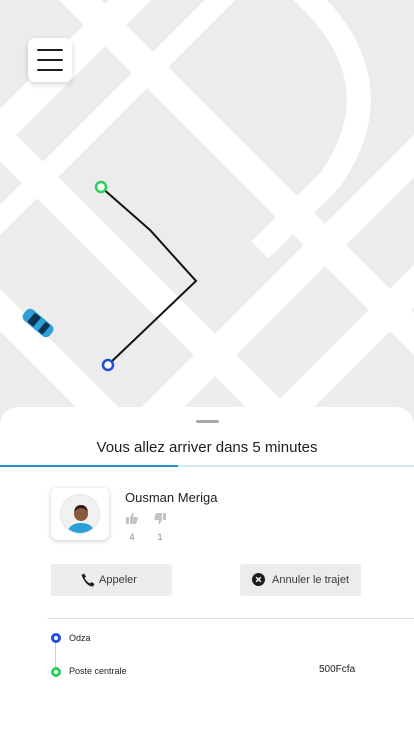 This screenshot has width=414, height=736. What do you see at coordinates (160, 526) in the screenshot?
I see `dislike-button: 1` at bounding box center [160, 526].